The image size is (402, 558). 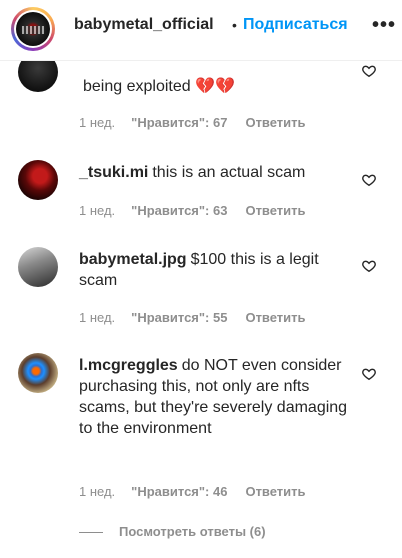 What do you see at coordinates (133, 259) in the screenshot?
I see `comment-author: babymetal.jpg` at bounding box center [133, 259].